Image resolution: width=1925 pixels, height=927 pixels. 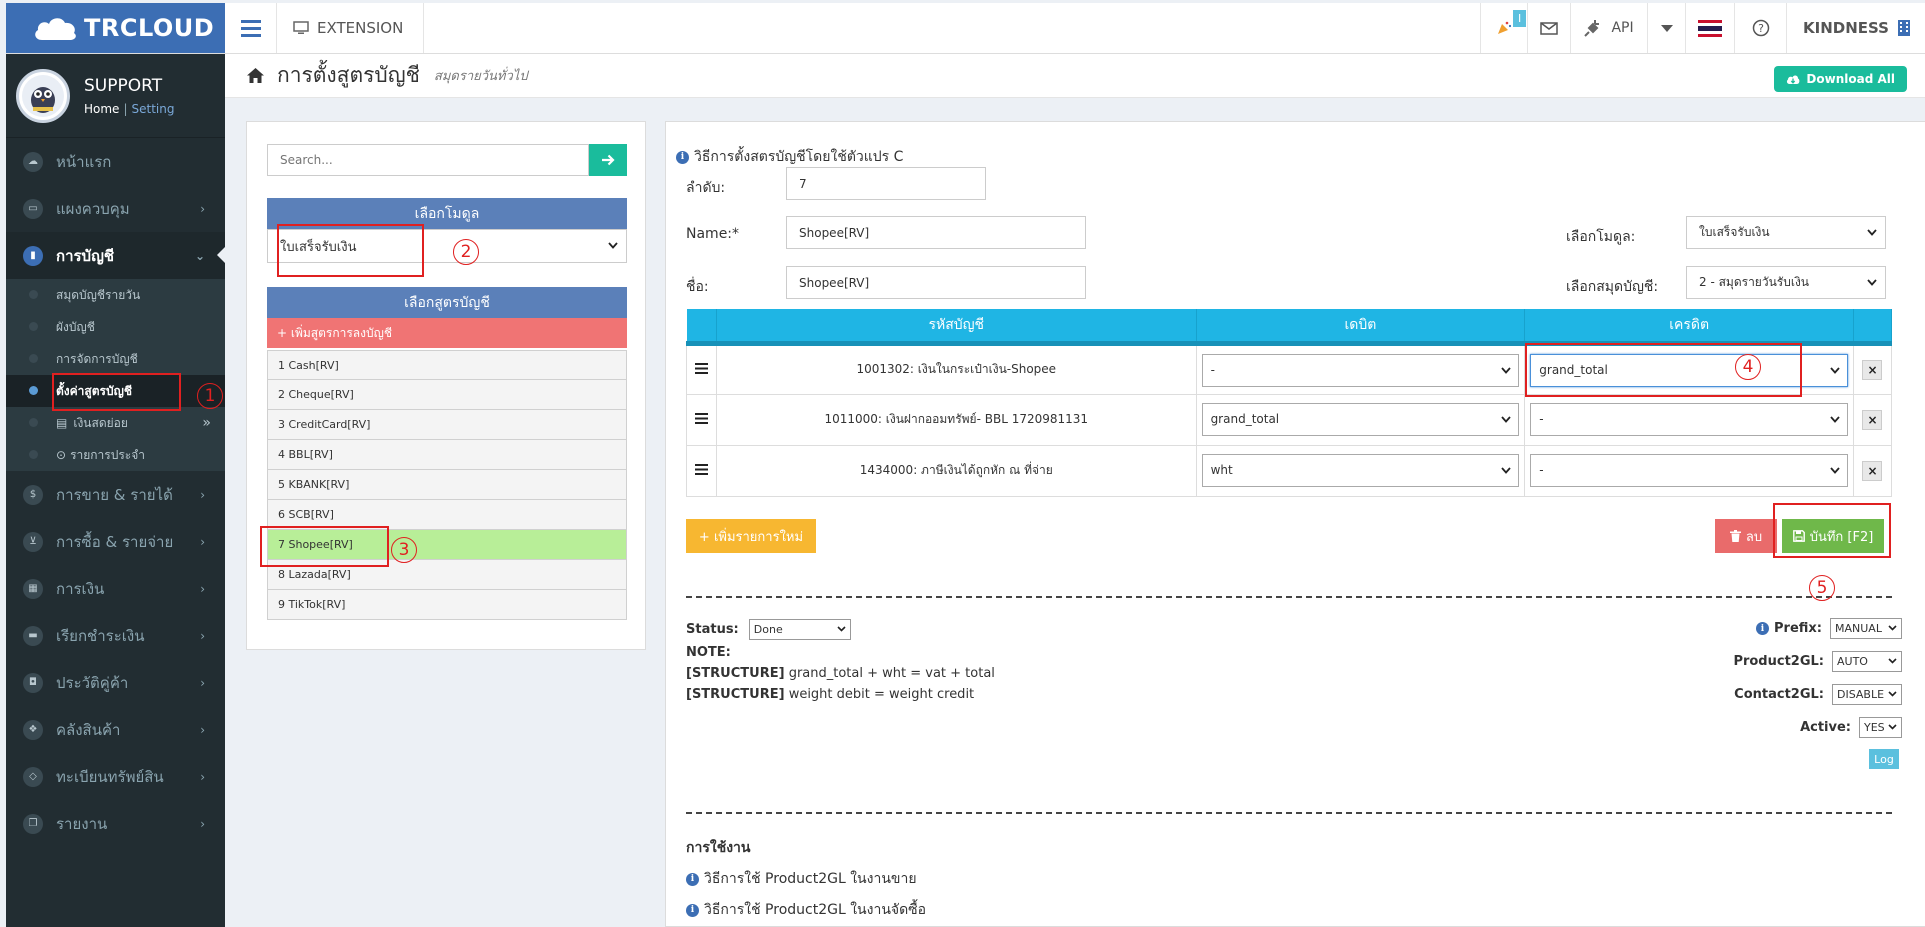 I want to click on chevron-down-icon, so click(x=841, y=629).